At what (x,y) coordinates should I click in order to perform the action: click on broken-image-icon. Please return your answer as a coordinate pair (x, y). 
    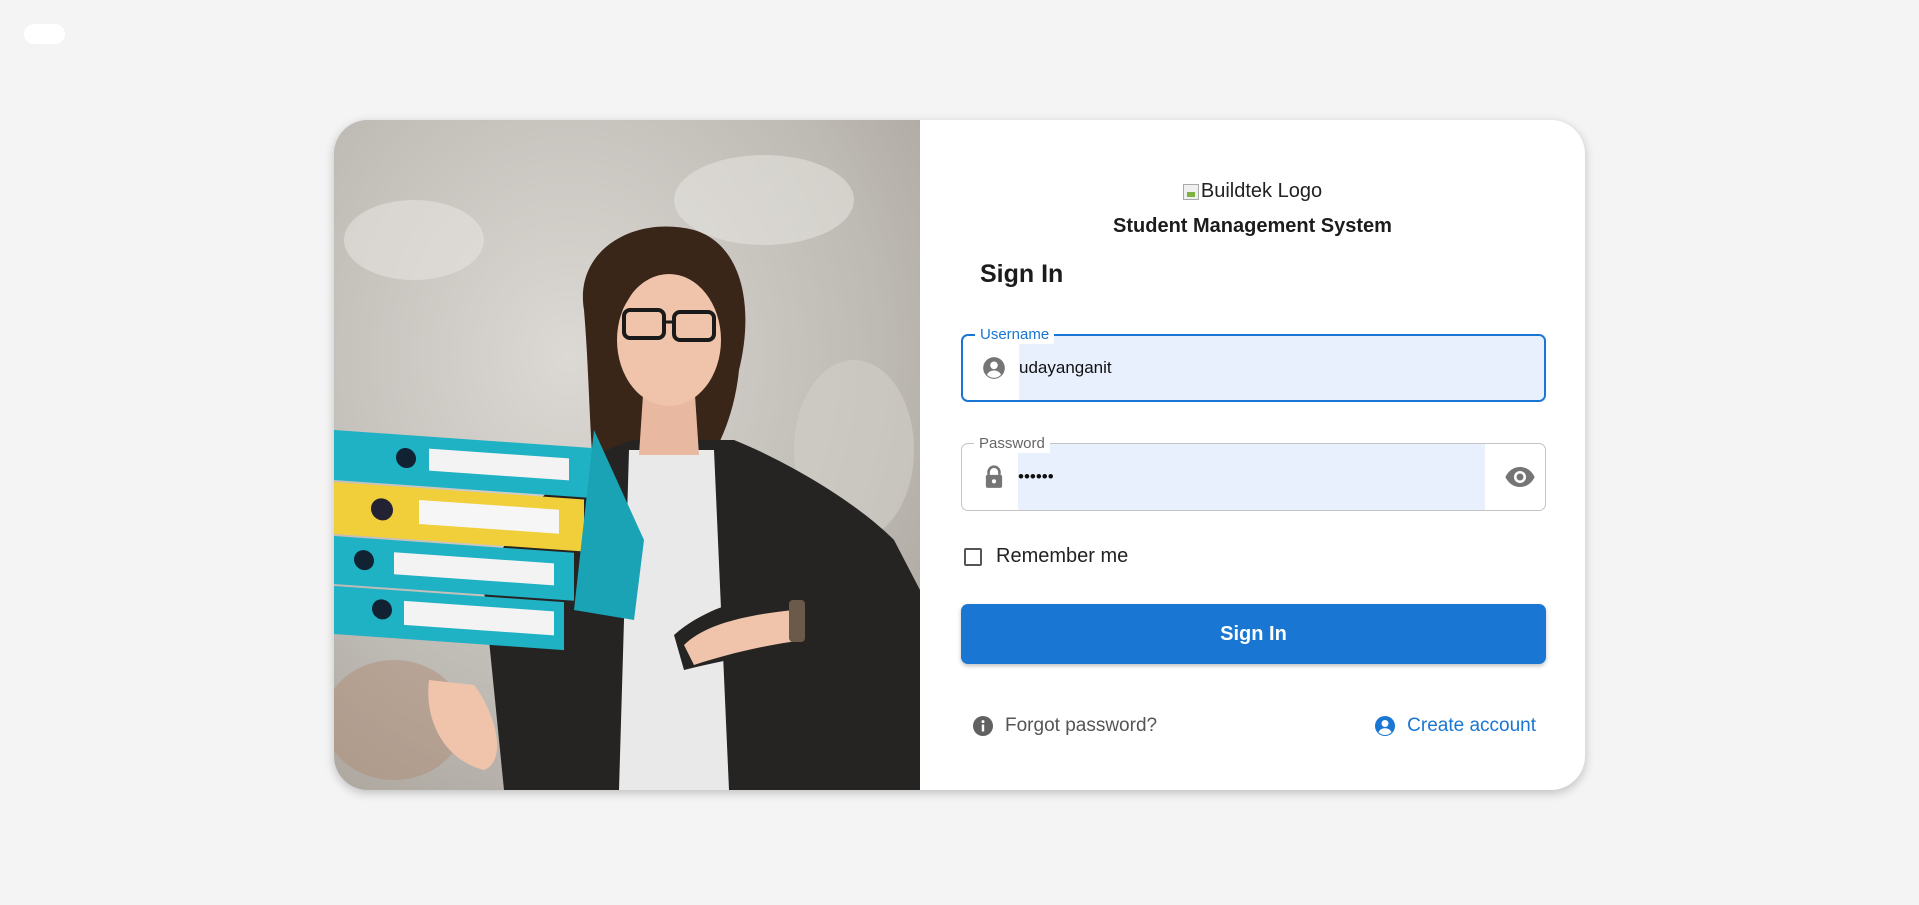
    Looking at the image, I should click on (1190, 191).